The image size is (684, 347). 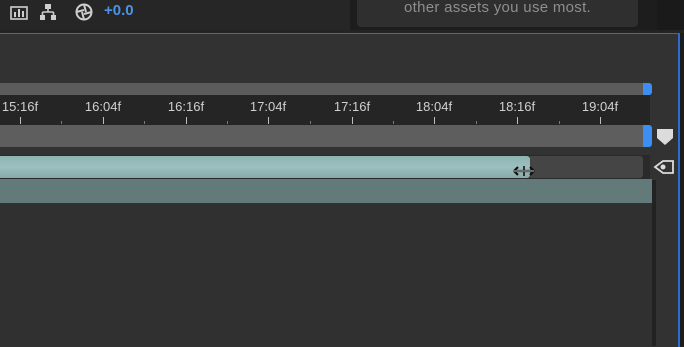 I want to click on ruler-tick-label: 17:04f, so click(x=268, y=106).